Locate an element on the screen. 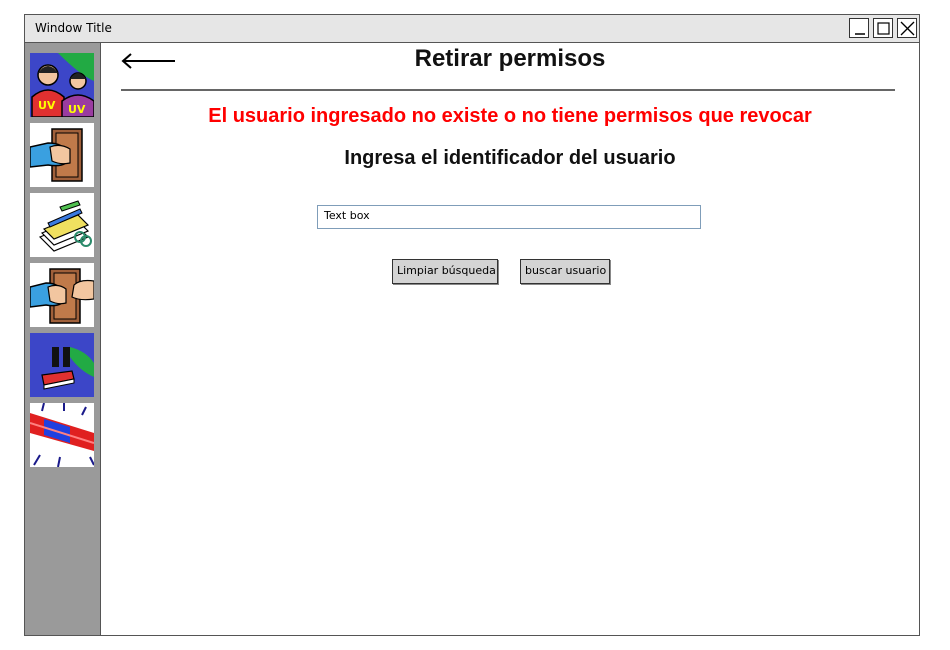 Image resolution: width=950 pixels, height=650 pixels. sidebar-item-alert is located at coordinates (62, 435).